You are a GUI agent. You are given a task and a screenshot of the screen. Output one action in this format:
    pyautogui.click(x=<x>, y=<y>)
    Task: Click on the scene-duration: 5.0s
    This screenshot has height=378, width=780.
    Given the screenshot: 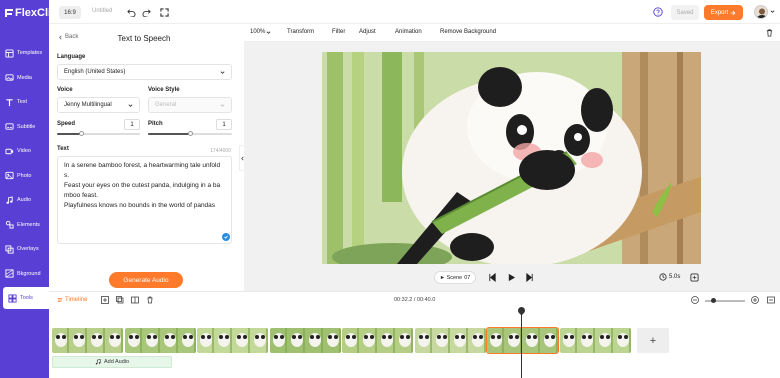 What is the action you would take?
    pyautogui.click(x=669, y=277)
    